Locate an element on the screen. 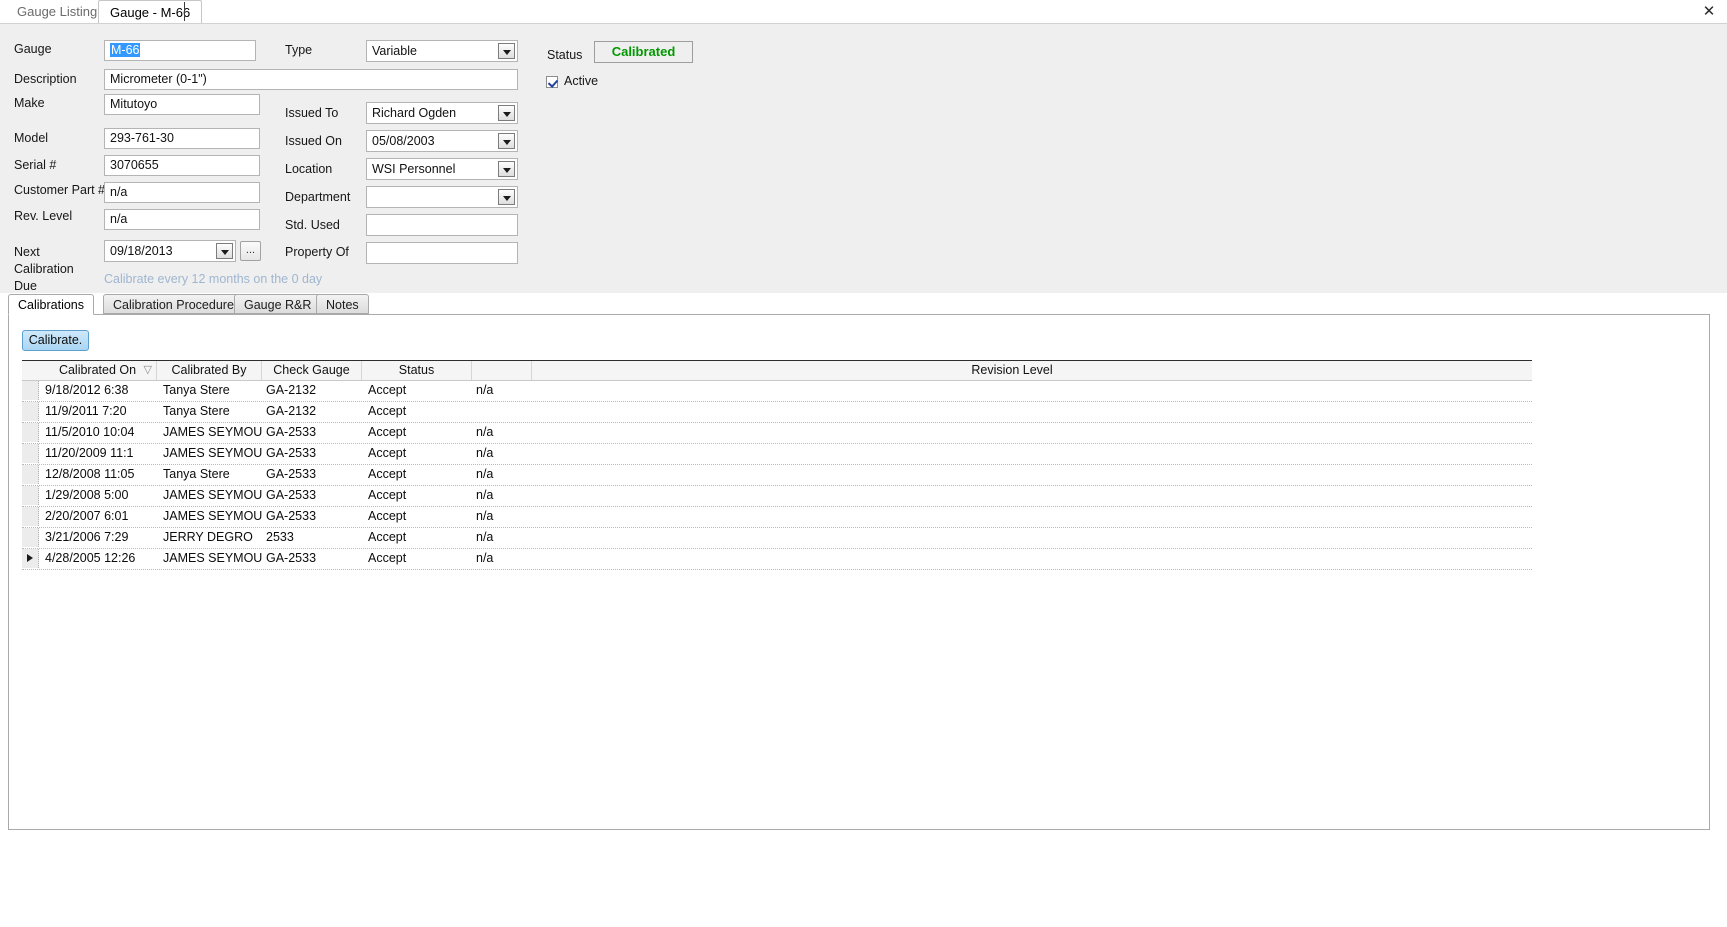 Image resolution: width=1727 pixels, height=927 pixels. serial-input: 3070655 is located at coordinates (182, 165).